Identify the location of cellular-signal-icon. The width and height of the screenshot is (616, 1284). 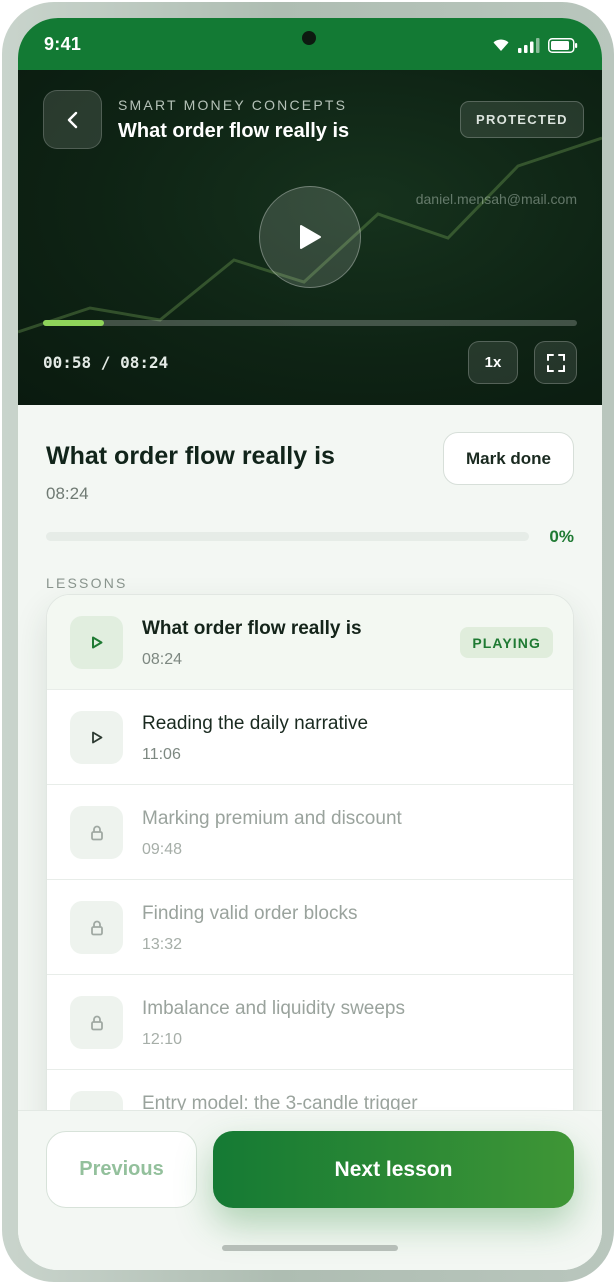
(529, 45).